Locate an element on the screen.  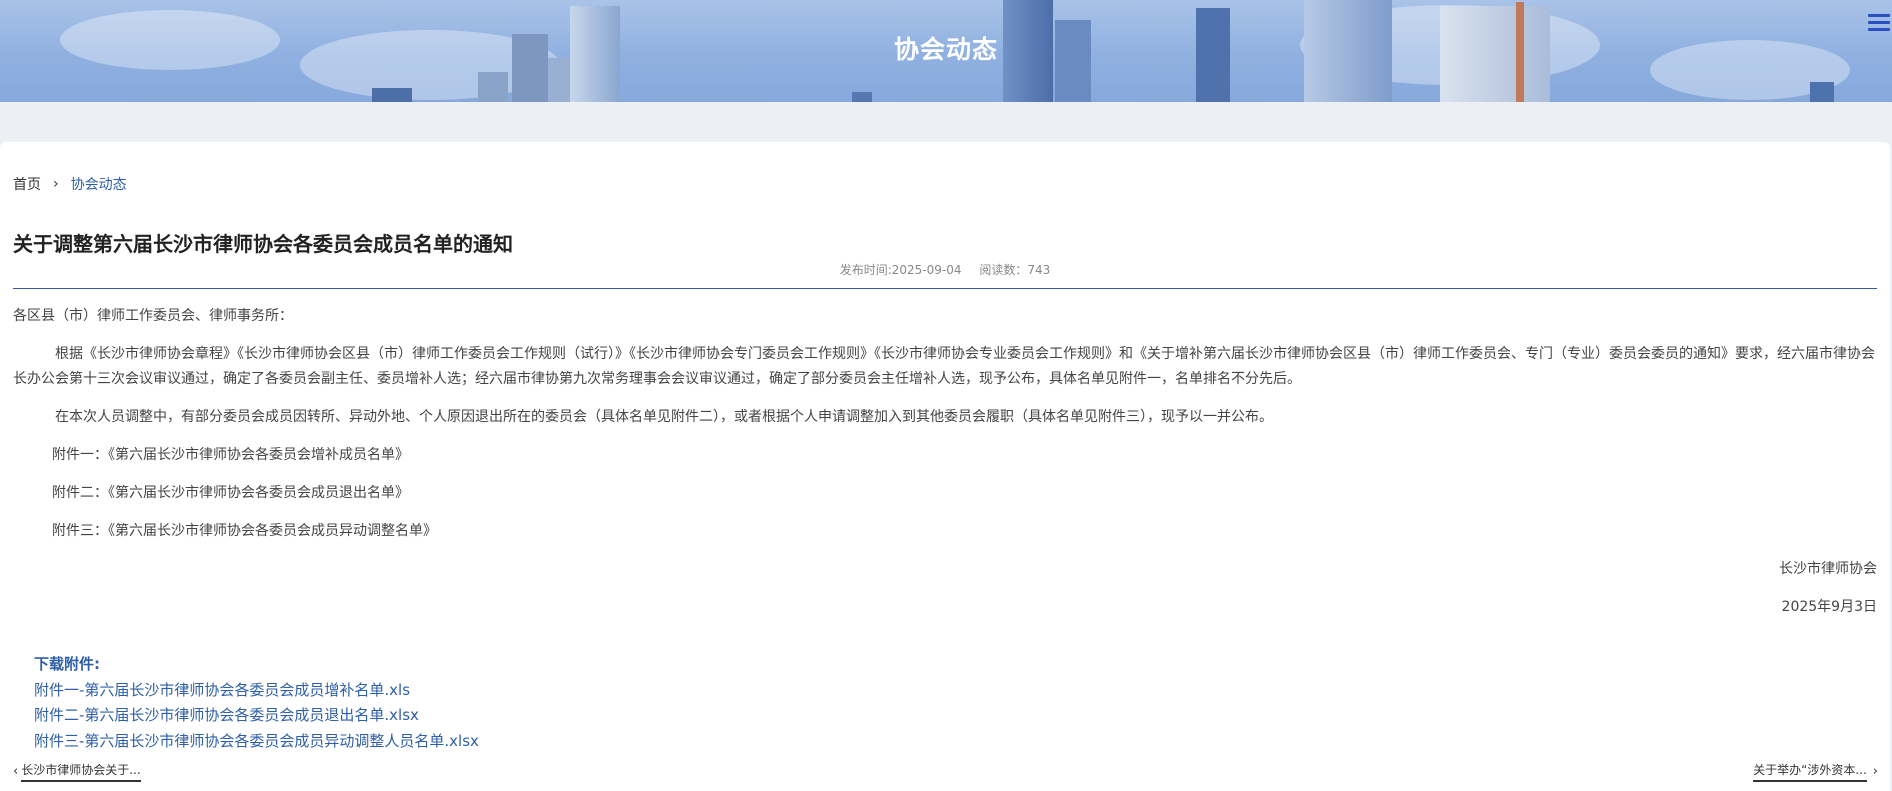
page-banner: 协会动态 is located at coordinates (946, 51).